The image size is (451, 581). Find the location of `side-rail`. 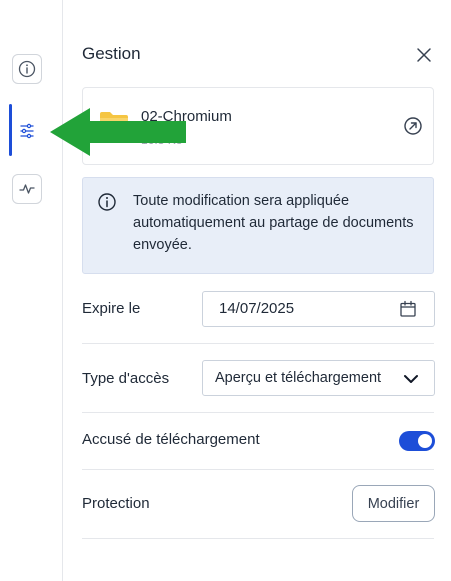

side-rail is located at coordinates (31, 290).